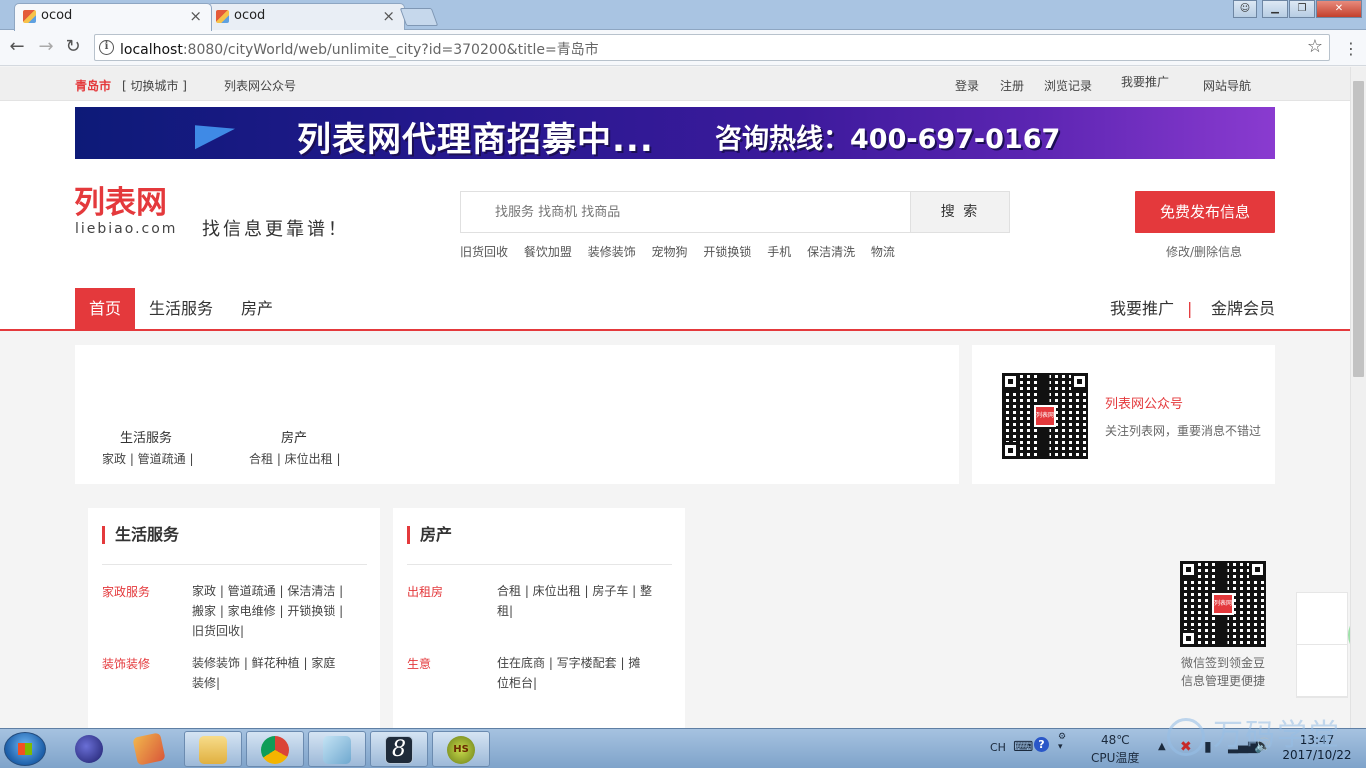 The width and height of the screenshot is (1366, 768). I want to click on scrollbar-thumb, so click(1358, 229).